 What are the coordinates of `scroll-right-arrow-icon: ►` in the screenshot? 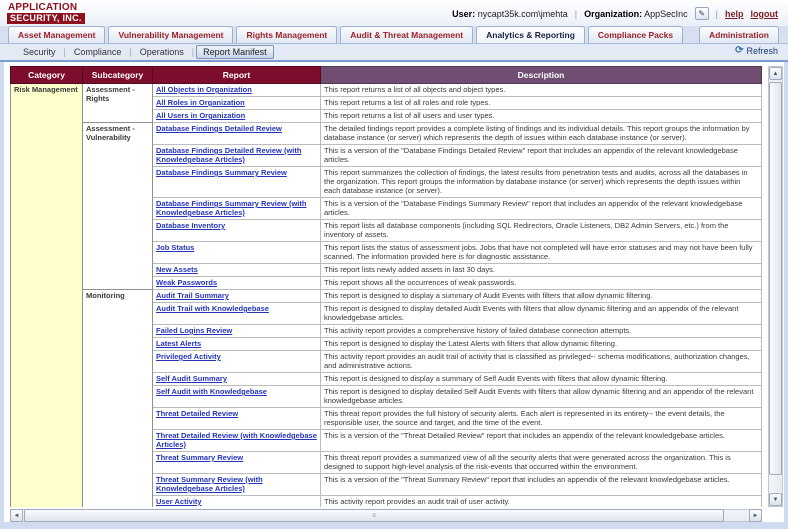 It's located at (755, 515).